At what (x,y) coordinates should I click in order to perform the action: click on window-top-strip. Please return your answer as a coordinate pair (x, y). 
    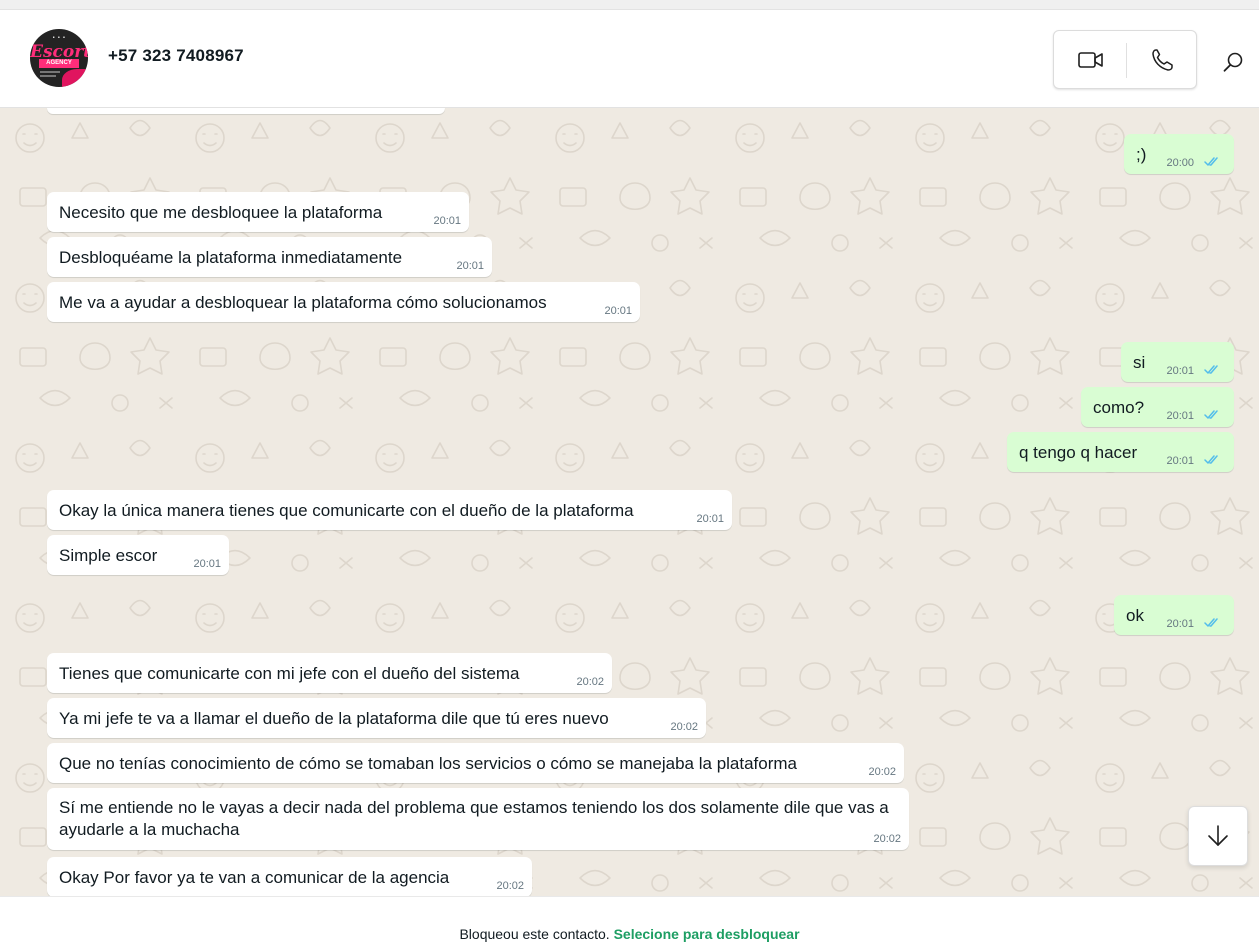
    Looking at the image, I should click on (629, 5).